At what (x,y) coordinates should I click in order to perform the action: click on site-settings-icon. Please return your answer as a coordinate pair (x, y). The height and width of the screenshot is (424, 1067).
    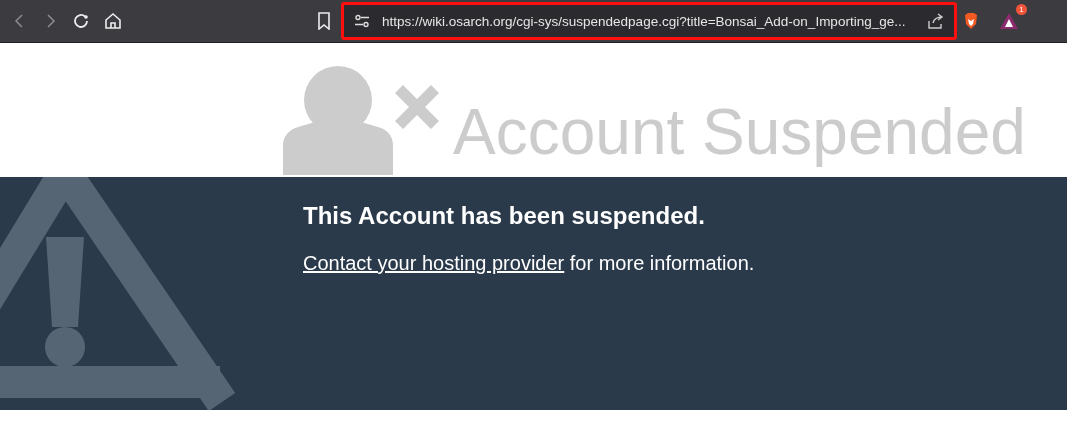
    Looking at the image, I should click on (362, 21).